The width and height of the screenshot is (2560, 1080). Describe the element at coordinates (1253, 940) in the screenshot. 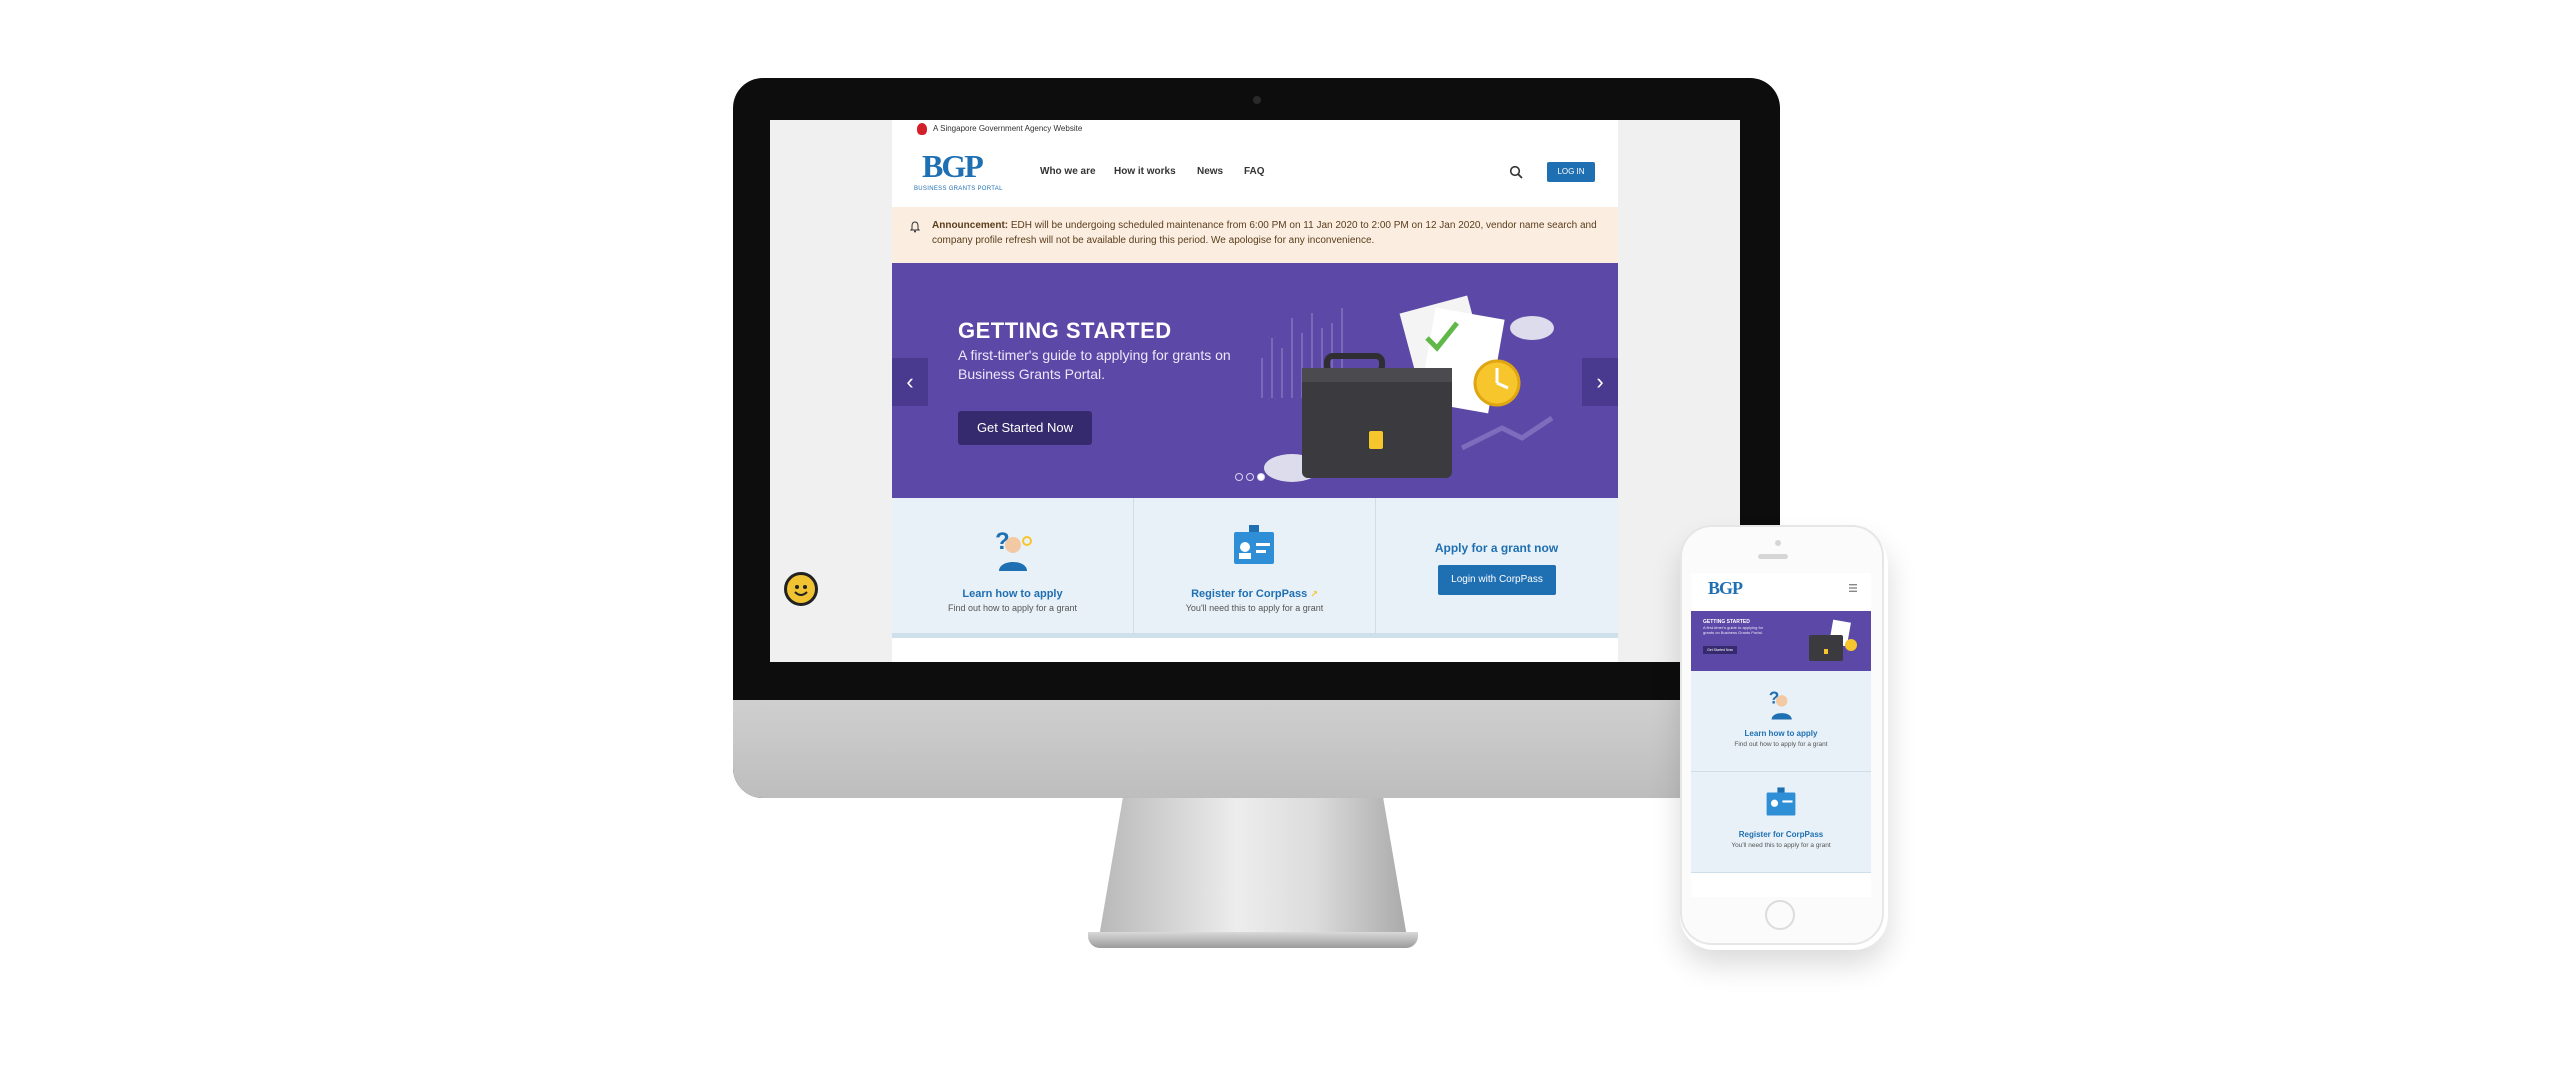

I see `imac-stand-base` at that location.